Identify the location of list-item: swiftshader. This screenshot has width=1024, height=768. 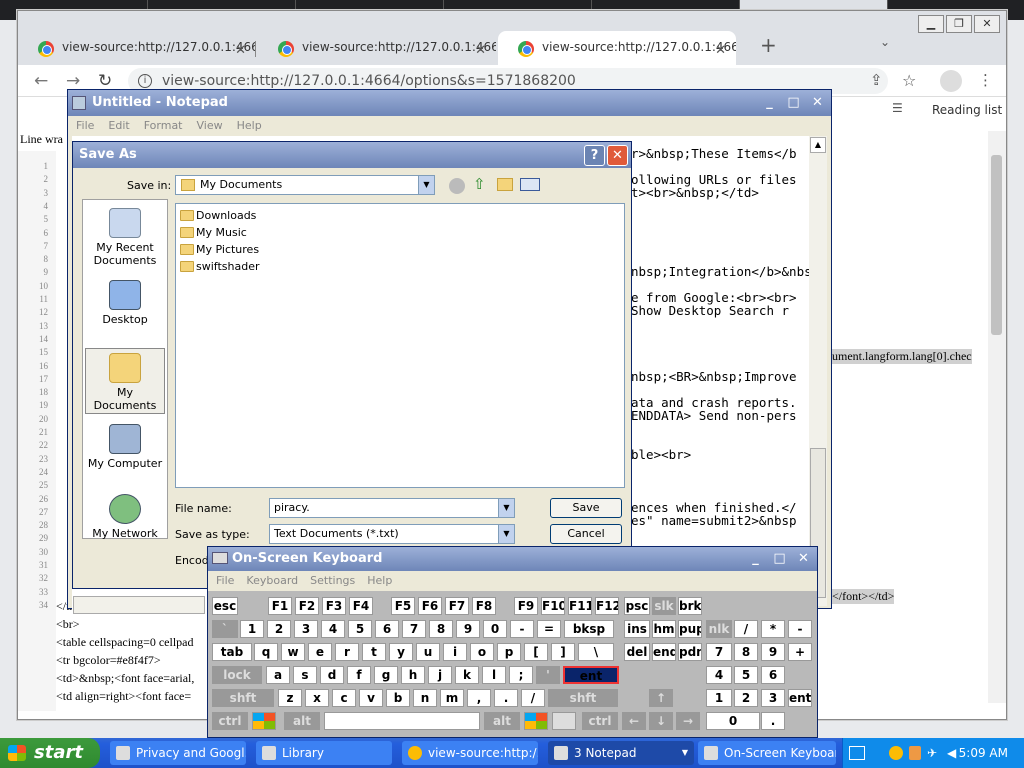
(219, 266).